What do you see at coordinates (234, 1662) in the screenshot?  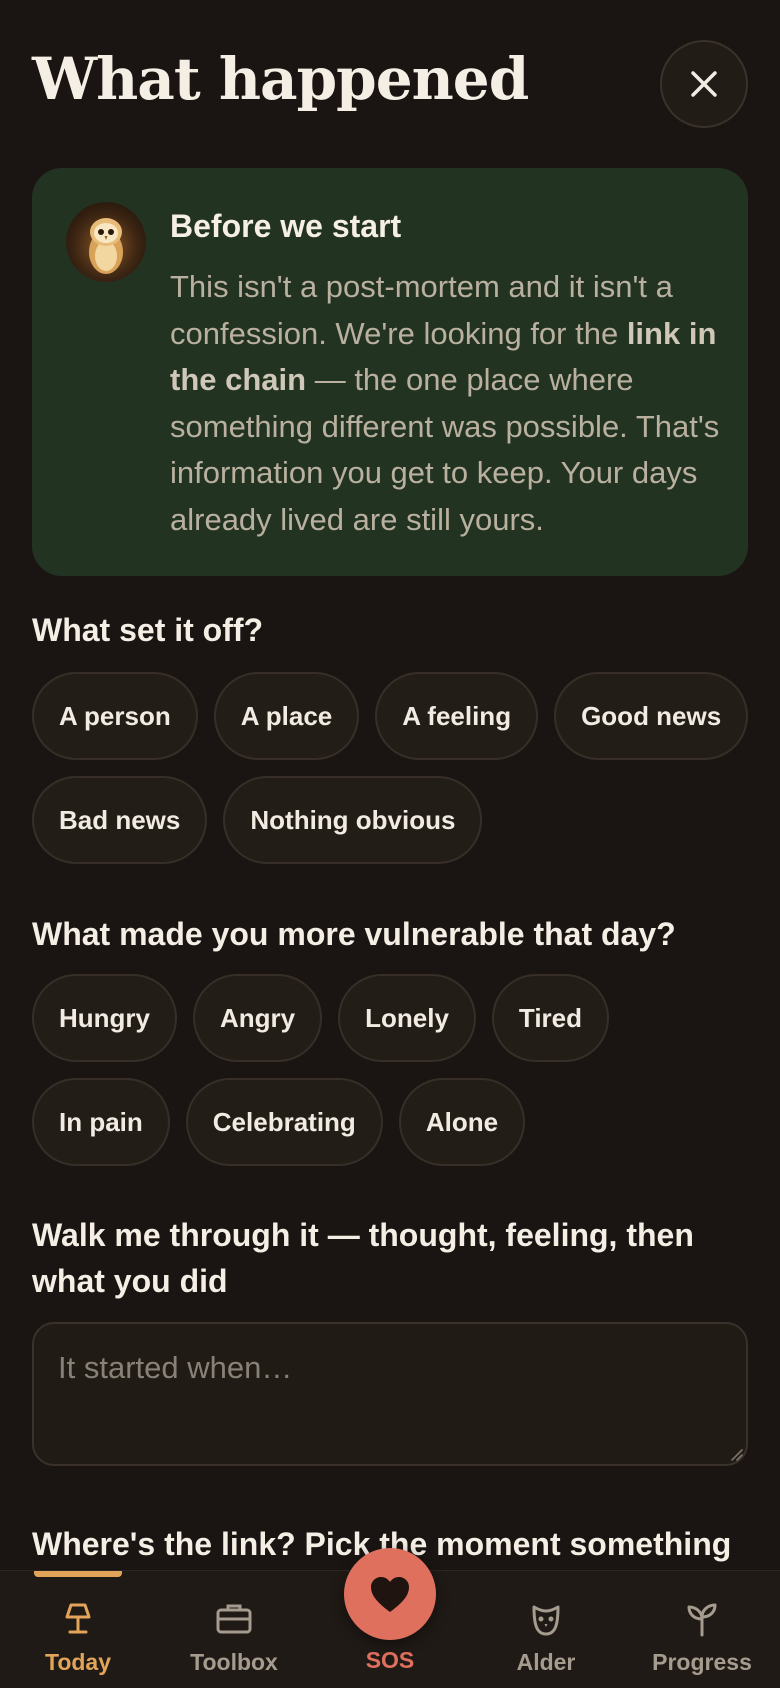 I see `nav-label-toolbox: Toolbox` at bounding box center [234, 1662].